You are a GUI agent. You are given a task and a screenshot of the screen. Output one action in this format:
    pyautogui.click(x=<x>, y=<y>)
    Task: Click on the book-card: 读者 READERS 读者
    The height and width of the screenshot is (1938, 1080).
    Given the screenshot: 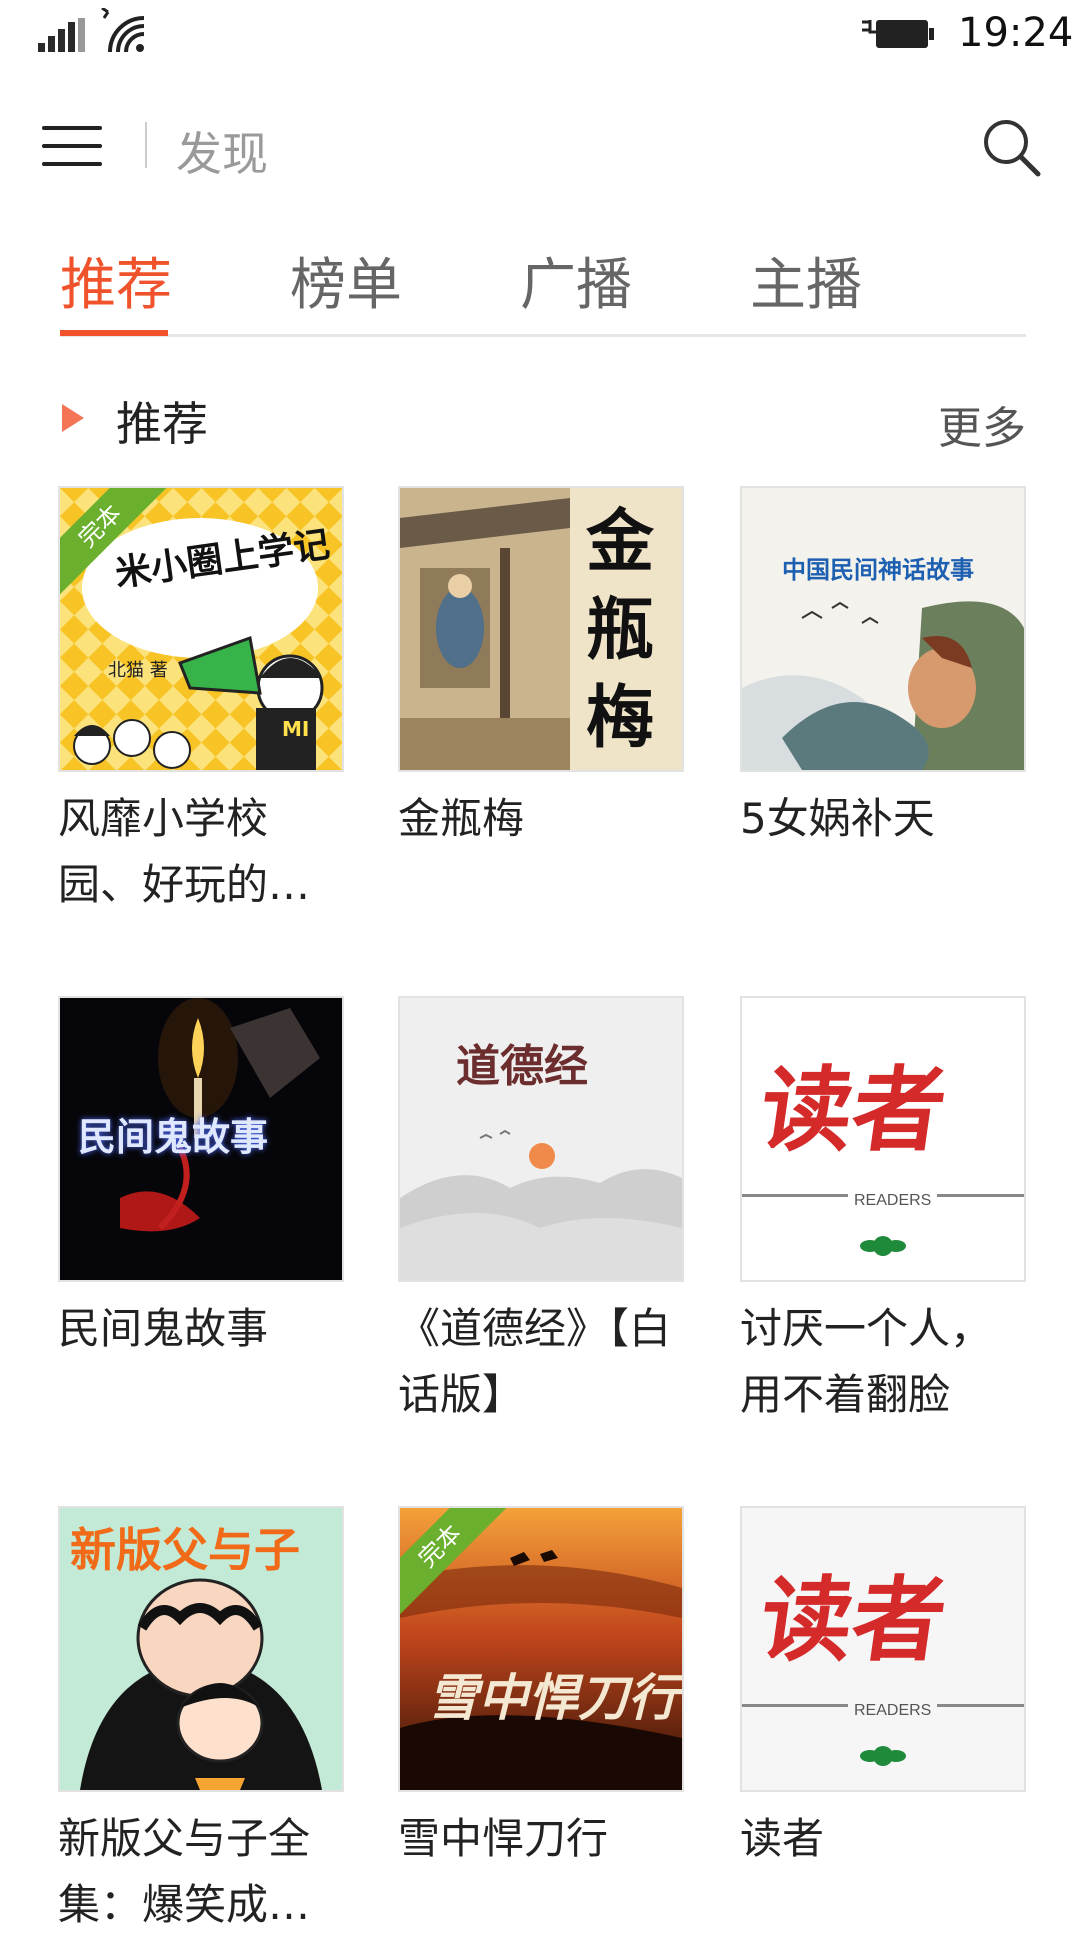 What is the action you would take?
    pyautogui.click(x=883, y=1689)
    